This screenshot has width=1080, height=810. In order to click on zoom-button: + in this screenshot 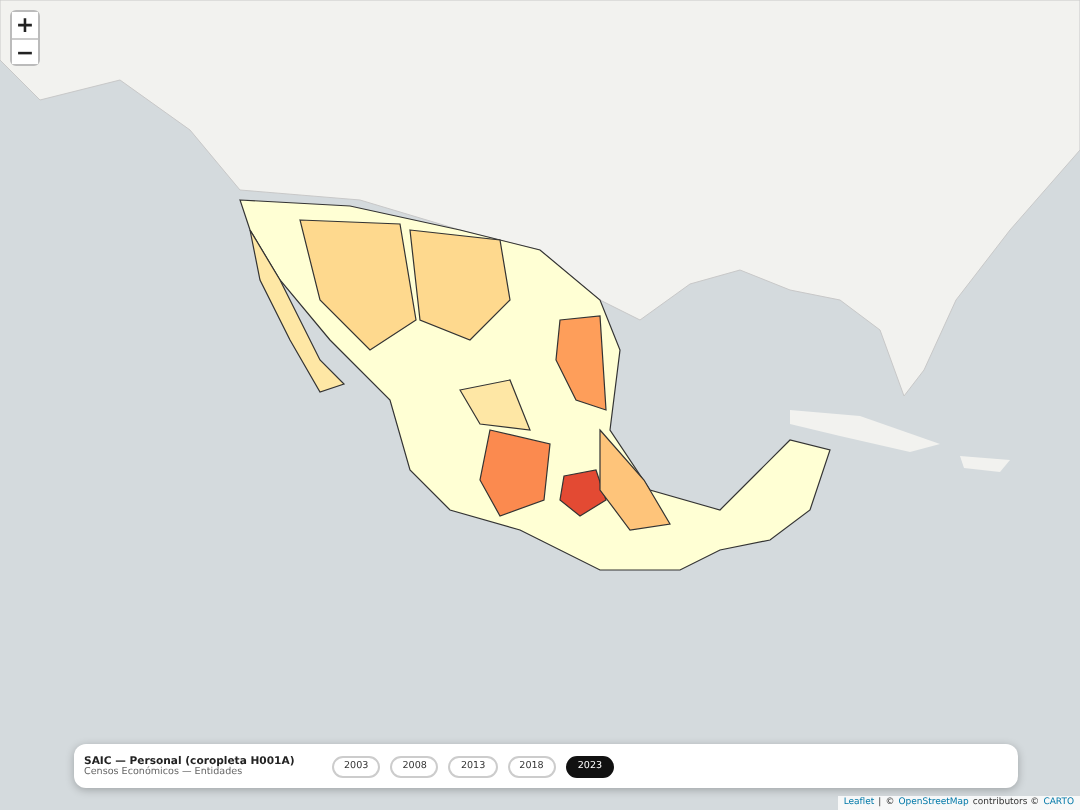, I will do `click(25, 25)`.